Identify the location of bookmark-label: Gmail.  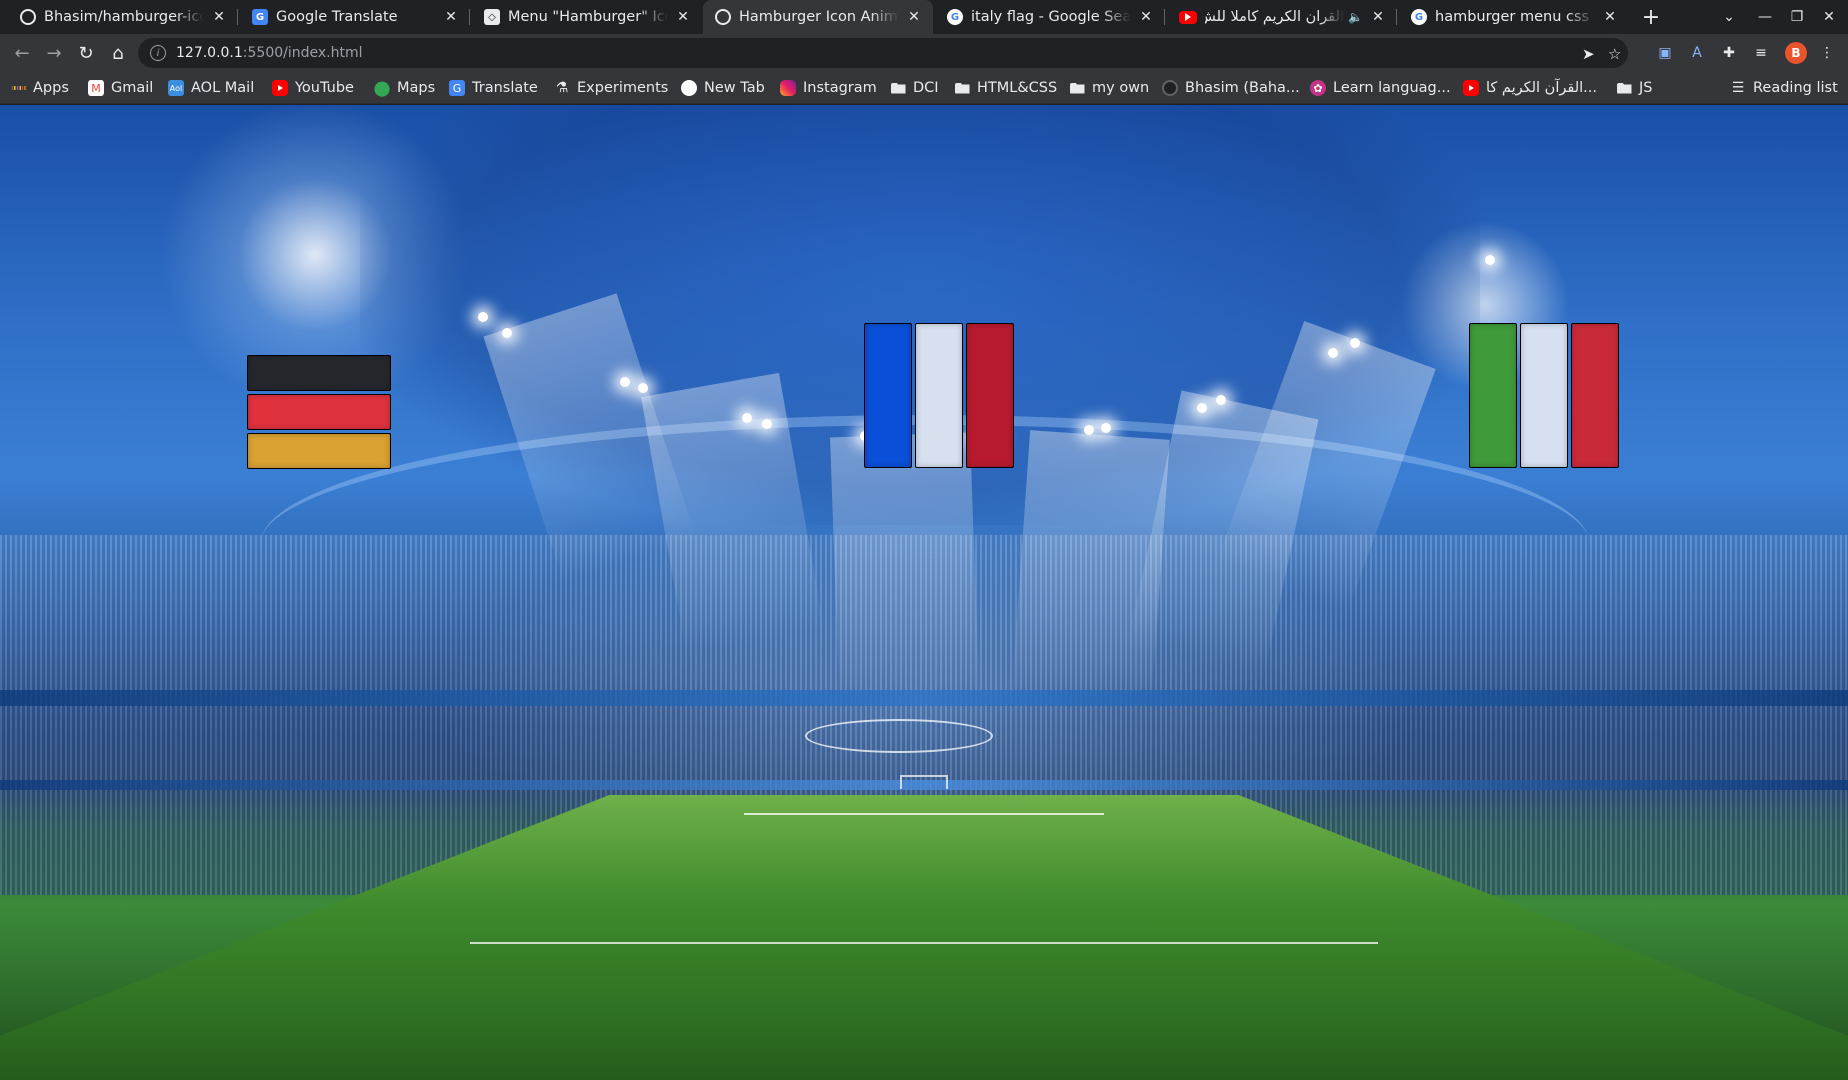
(132, 88).